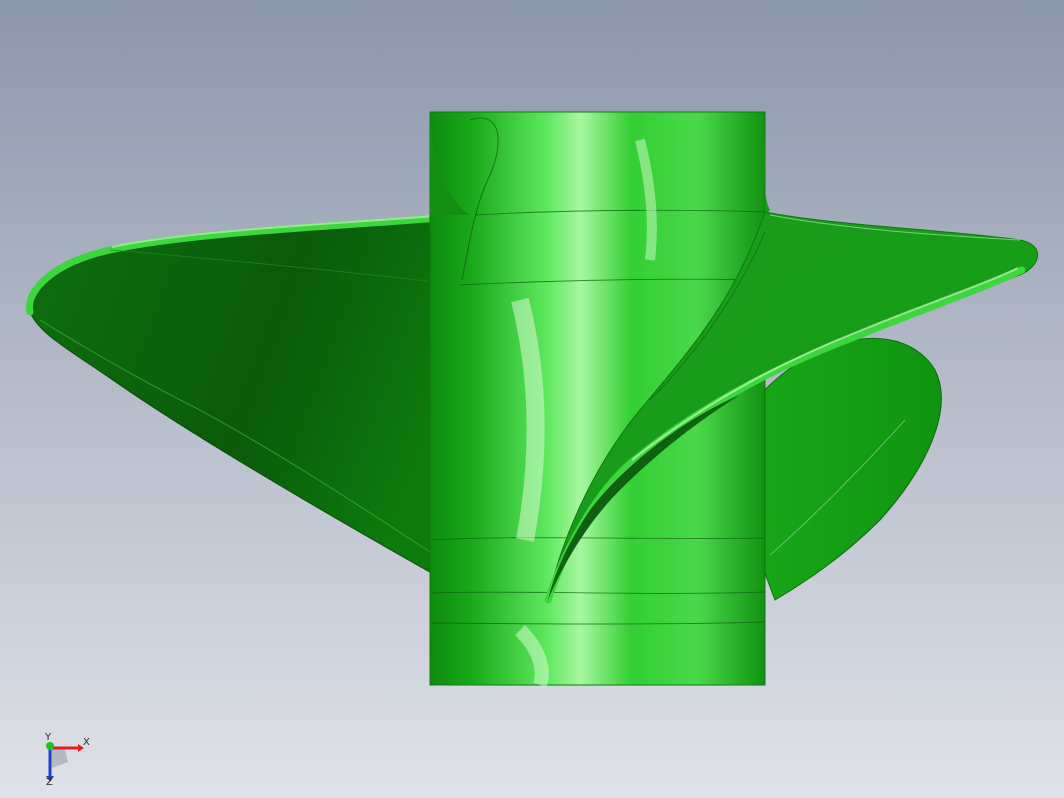  Describe the element at coordinates (50, 746) in the screenshot. I see `triad-y-axis` at that location.